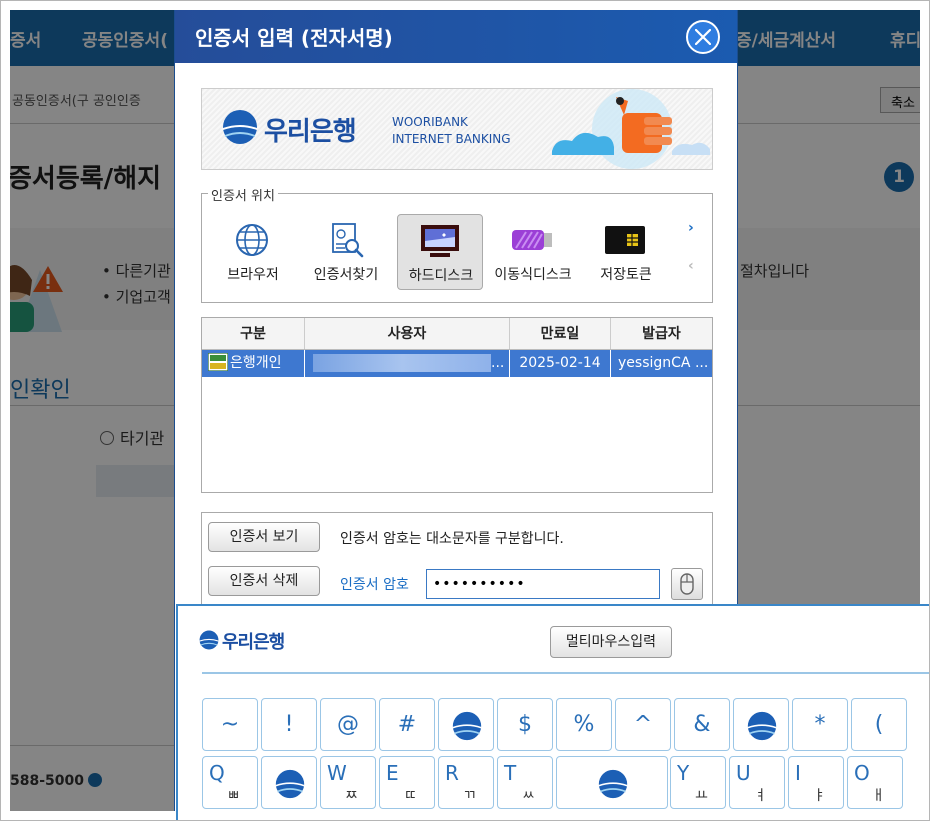 Image resolution: width=930 pixels, height=821 pixels. What do you see at coordinates (407, 782) in the screenshot?
I see `keyboard-key: Eㄸ` at bounding box center [407, 782].